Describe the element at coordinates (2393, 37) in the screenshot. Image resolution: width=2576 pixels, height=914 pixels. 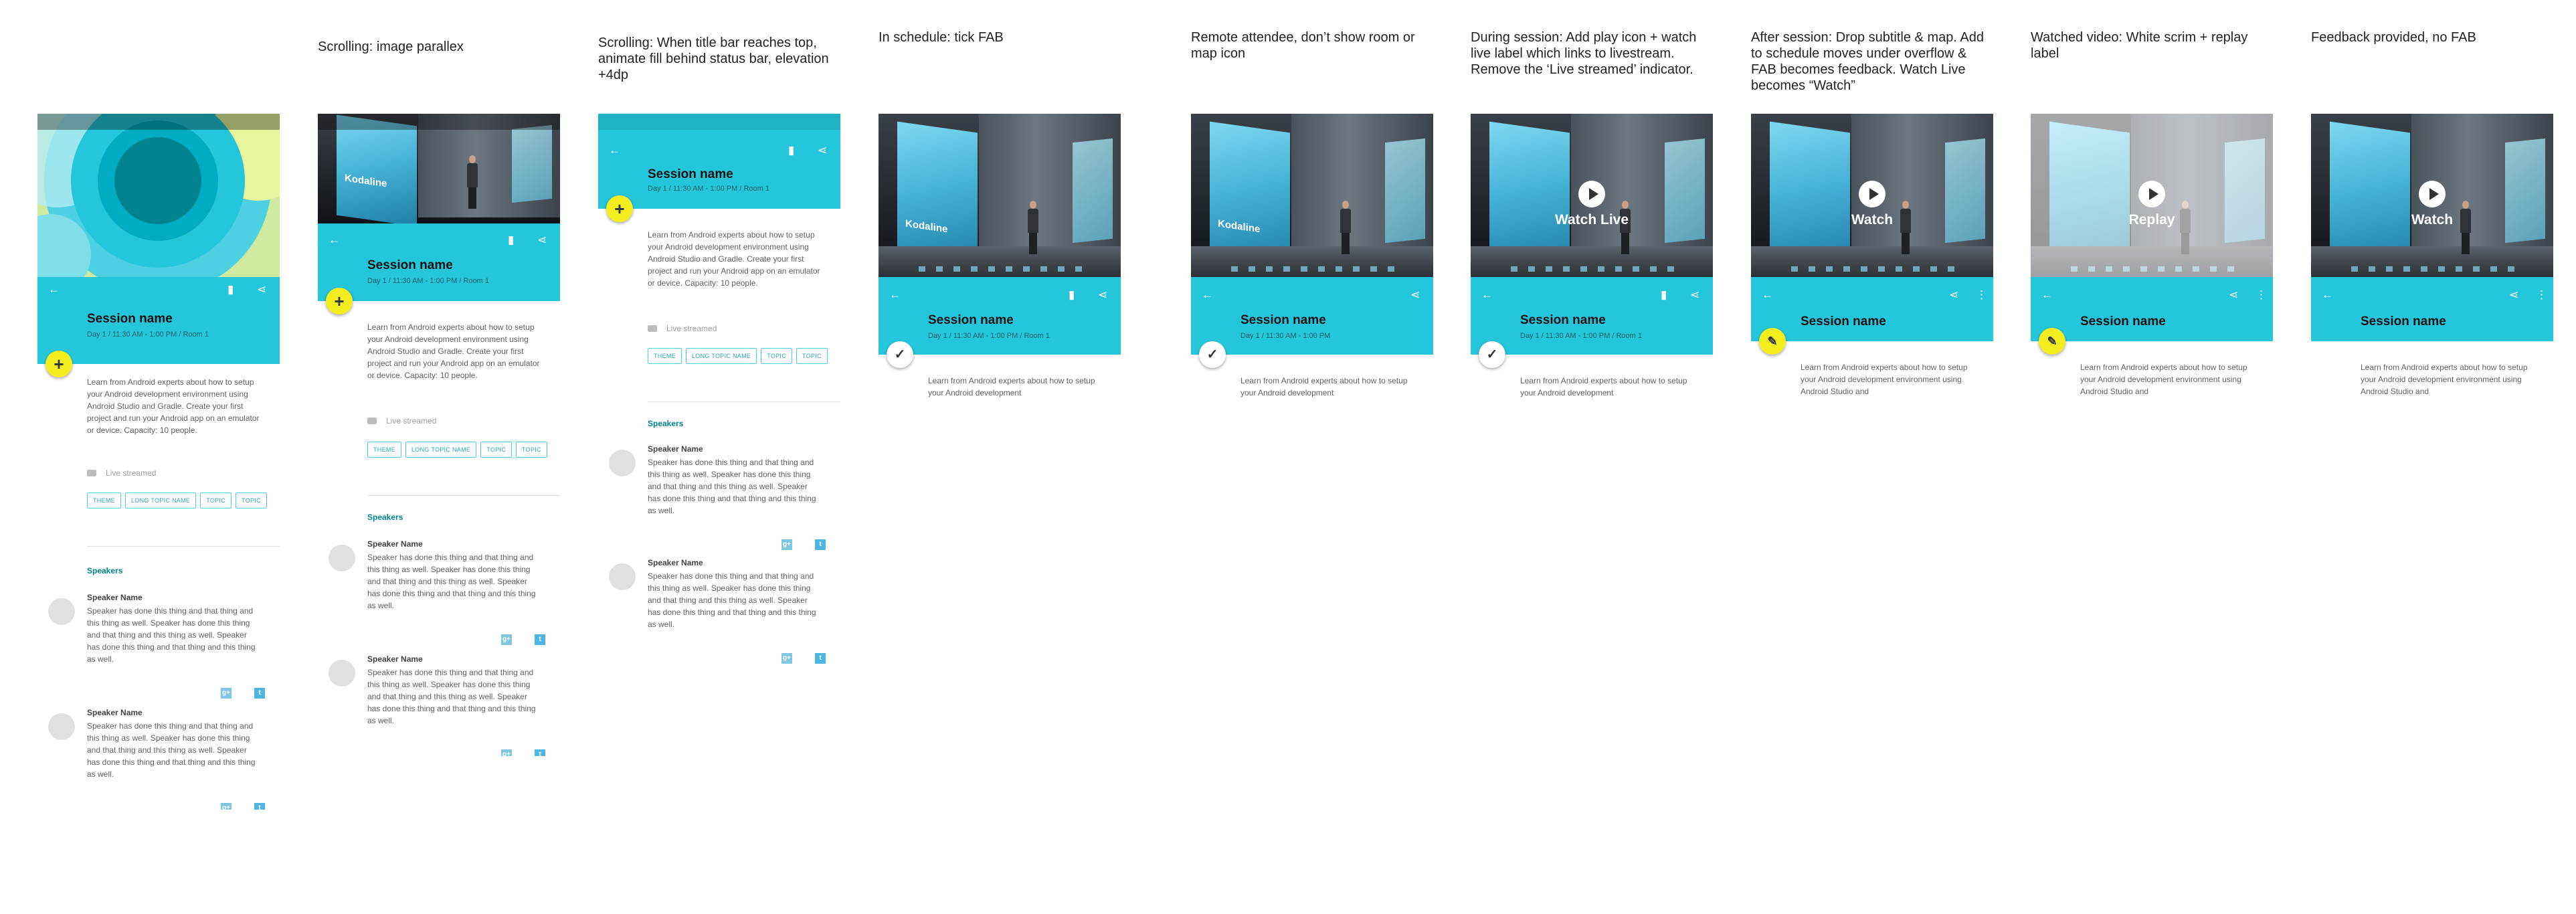
I see `caption: Feedback provided, no FAB` at that location.